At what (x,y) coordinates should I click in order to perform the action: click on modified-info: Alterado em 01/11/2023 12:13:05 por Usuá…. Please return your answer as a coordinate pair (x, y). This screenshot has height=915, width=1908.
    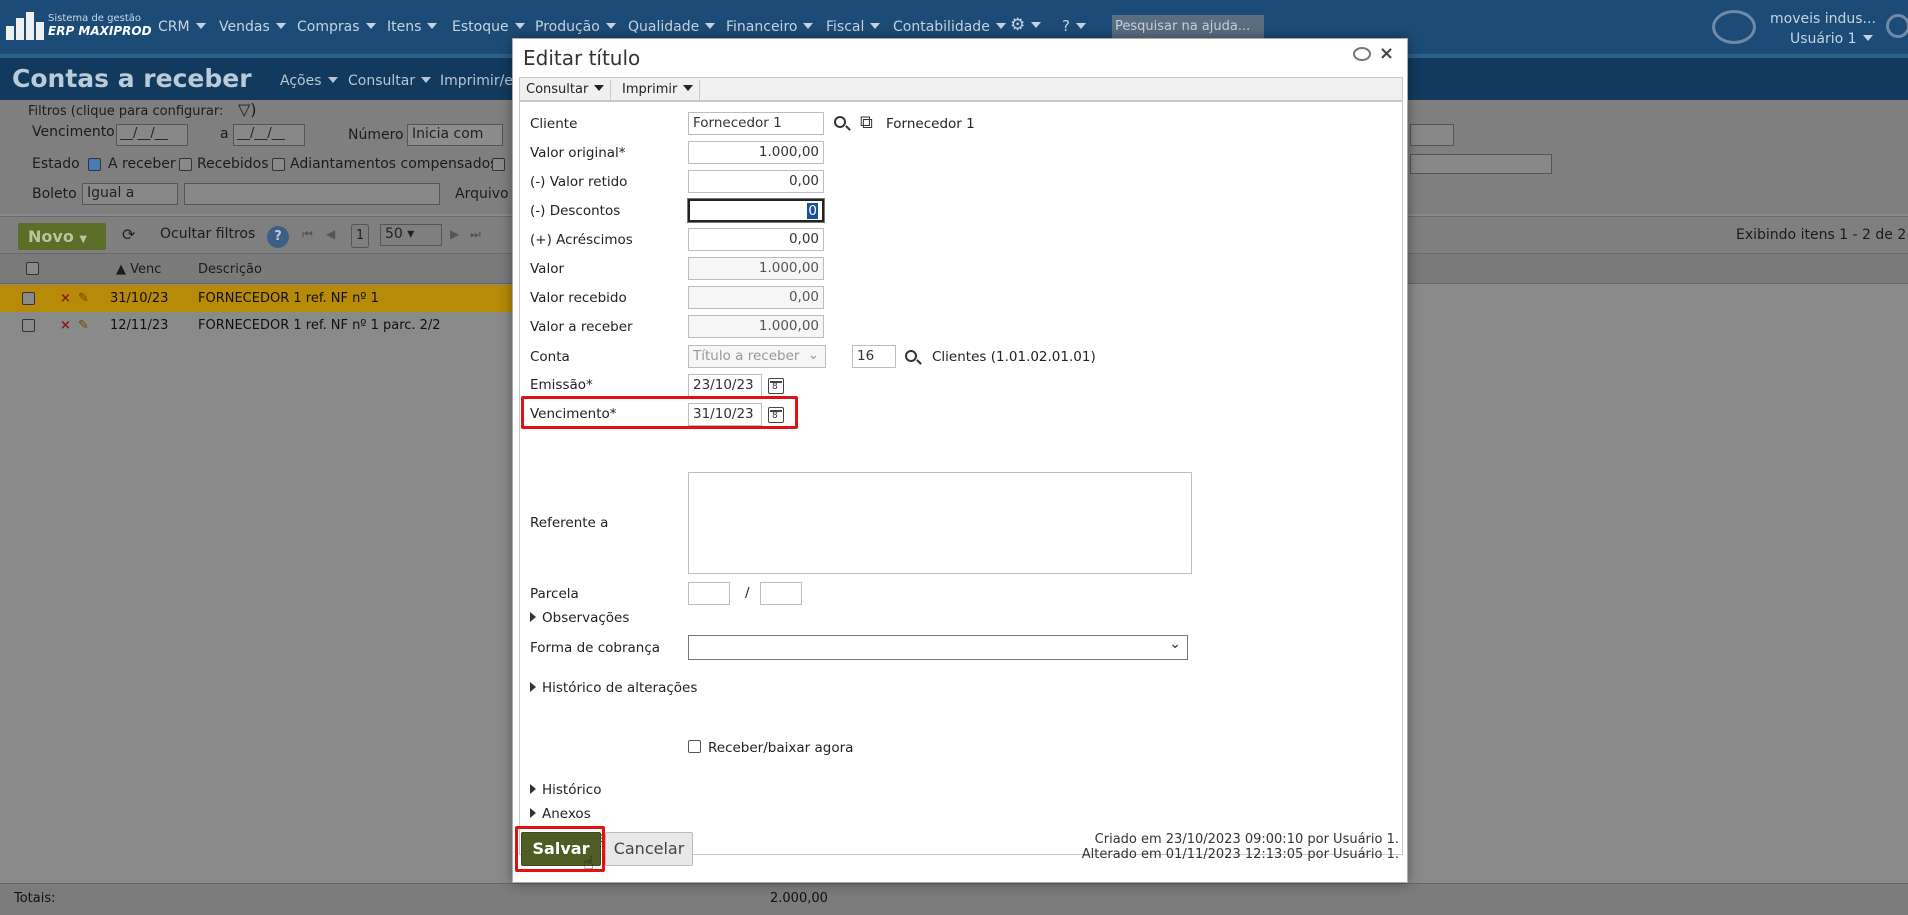
    Looking at the image, I should click on (1240, 854).